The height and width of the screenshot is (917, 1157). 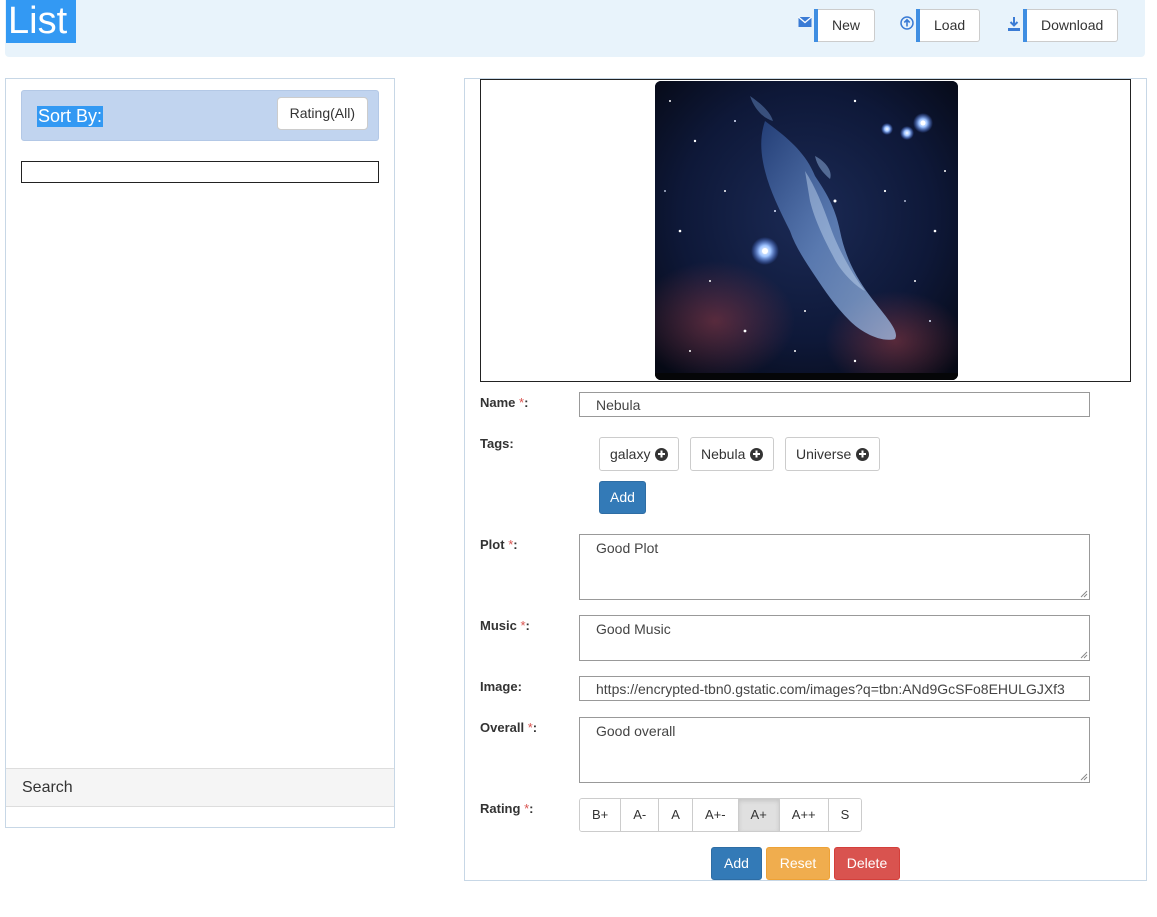 What do you see at coordinates (41, 21) in the screenshot?
I see `app-title: List` at bounding box center [41, 21].